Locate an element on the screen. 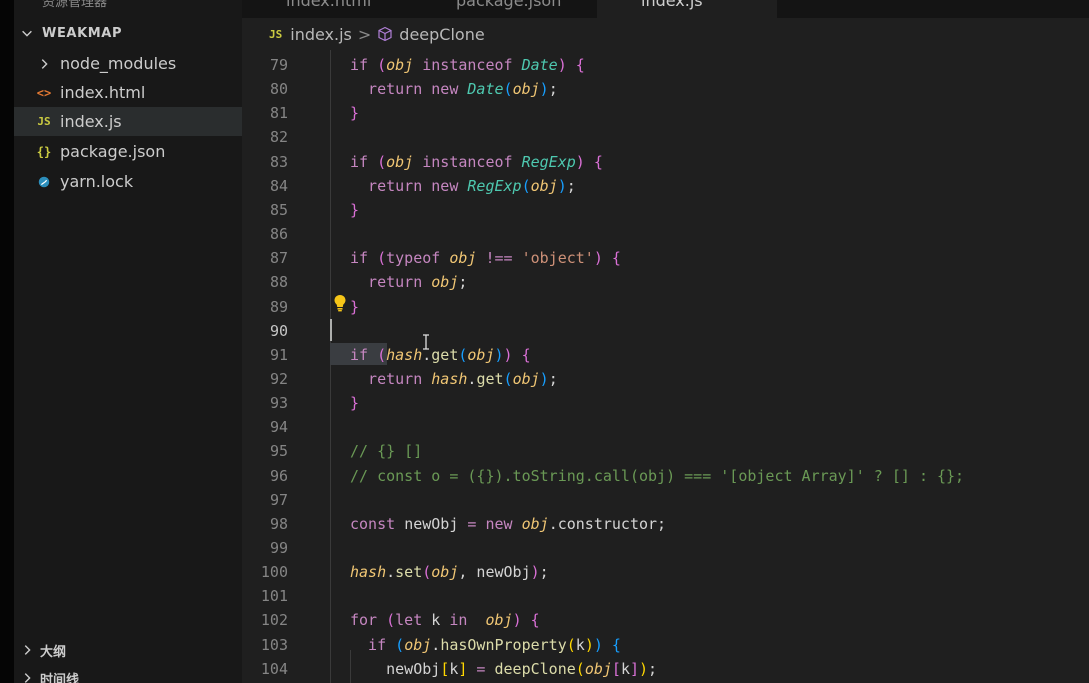 The width and height of the screenshot is (1089, 683). tab-label: index.js is located at coordinates (672, 5).